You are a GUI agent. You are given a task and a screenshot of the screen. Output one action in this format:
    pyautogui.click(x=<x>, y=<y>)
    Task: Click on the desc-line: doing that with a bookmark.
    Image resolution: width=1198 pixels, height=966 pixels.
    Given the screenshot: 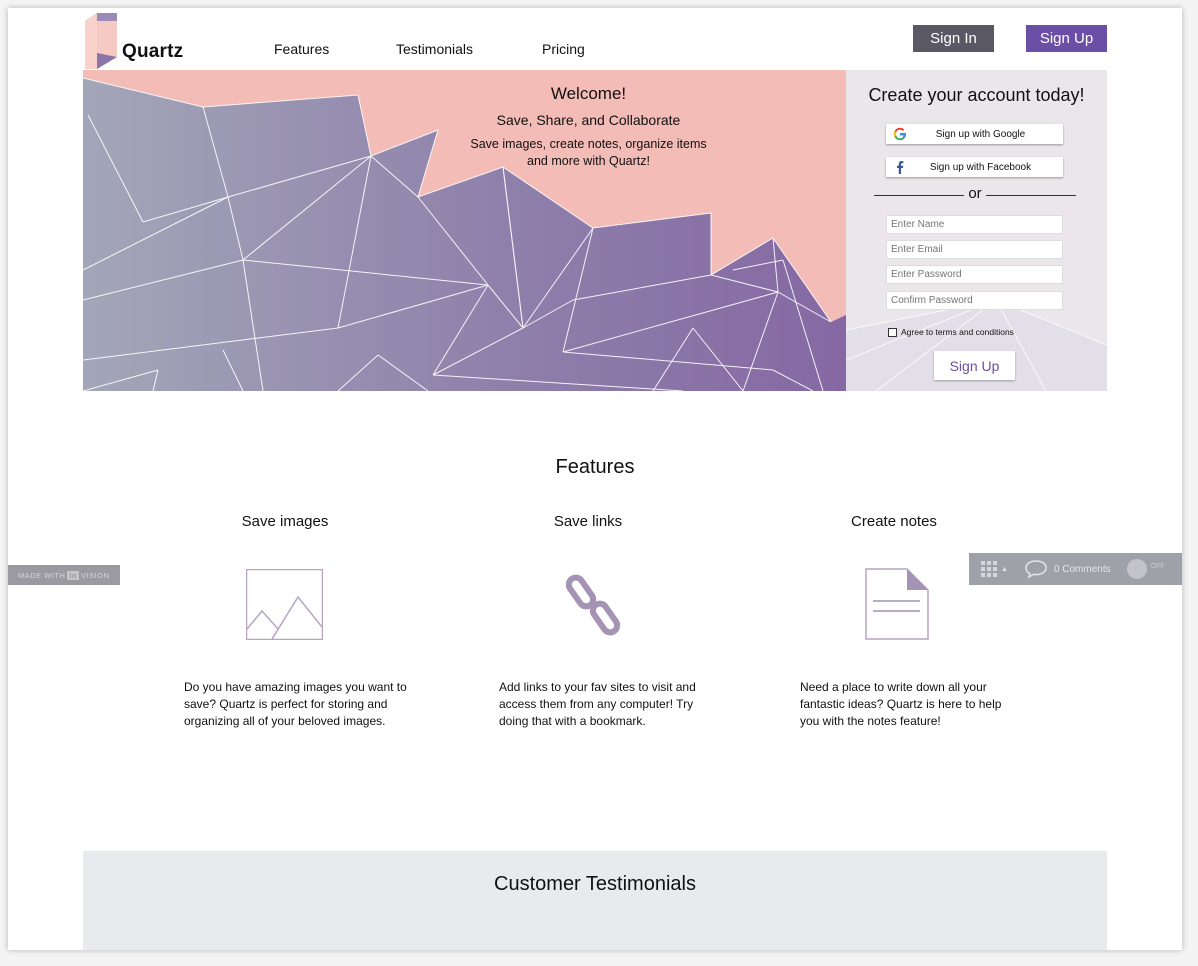 What is the action you would take?
    pyautogui.click(x=572, y=721)
    